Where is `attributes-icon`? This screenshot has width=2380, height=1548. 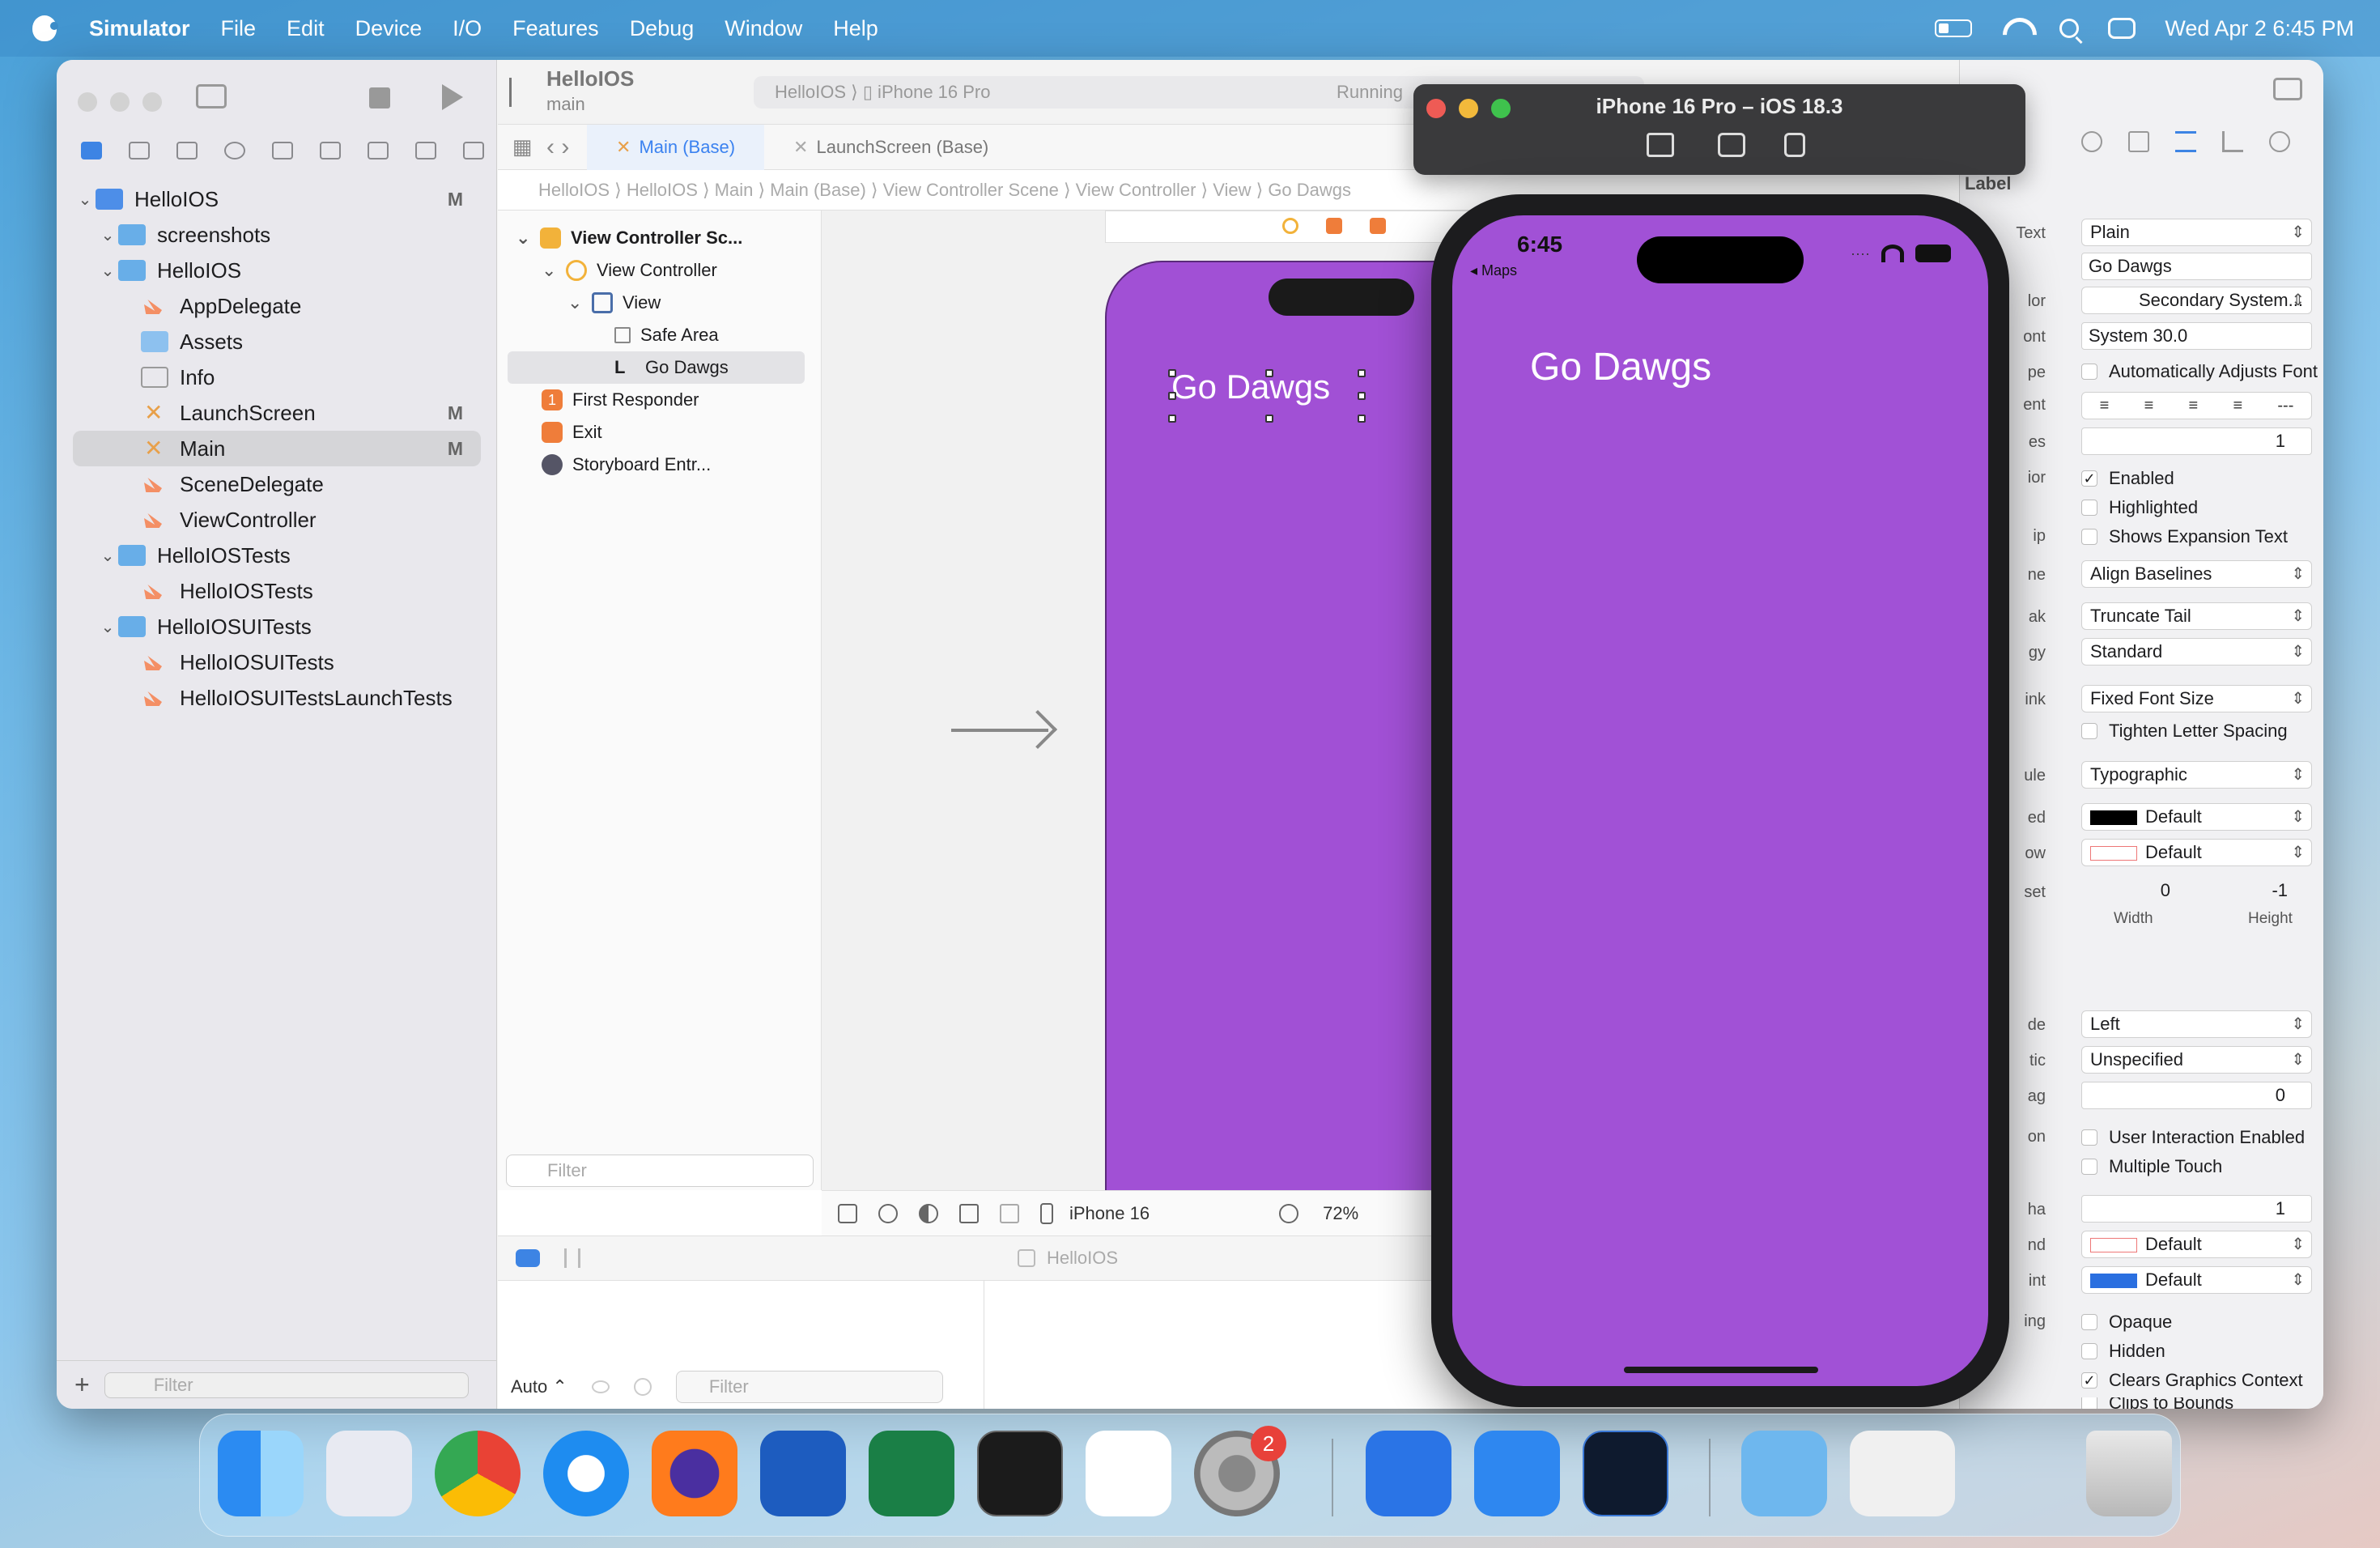
attributes-icon is located at coordinates (2185, 141).